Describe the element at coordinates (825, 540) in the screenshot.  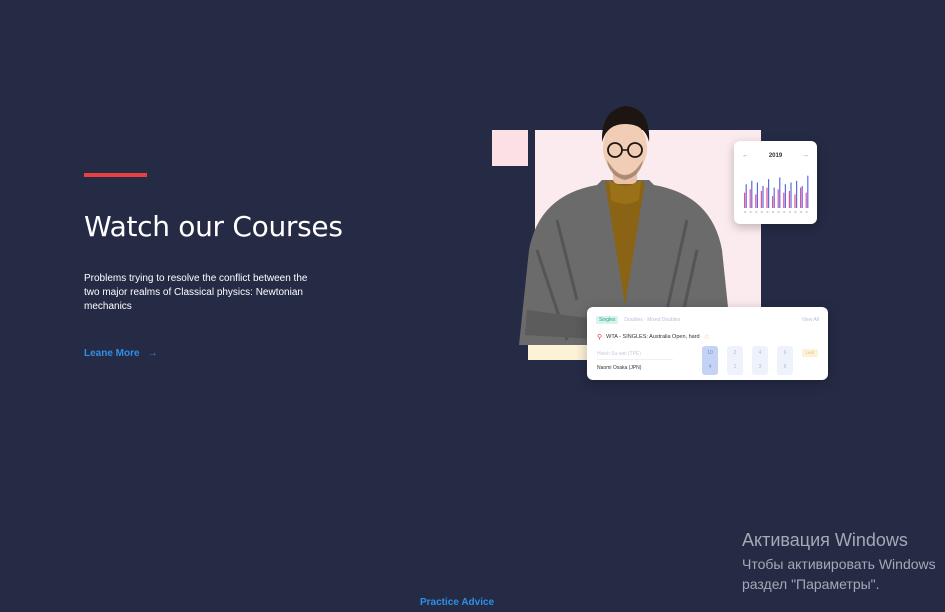
I see `windows-activation-title: Активация Windows` at that location.